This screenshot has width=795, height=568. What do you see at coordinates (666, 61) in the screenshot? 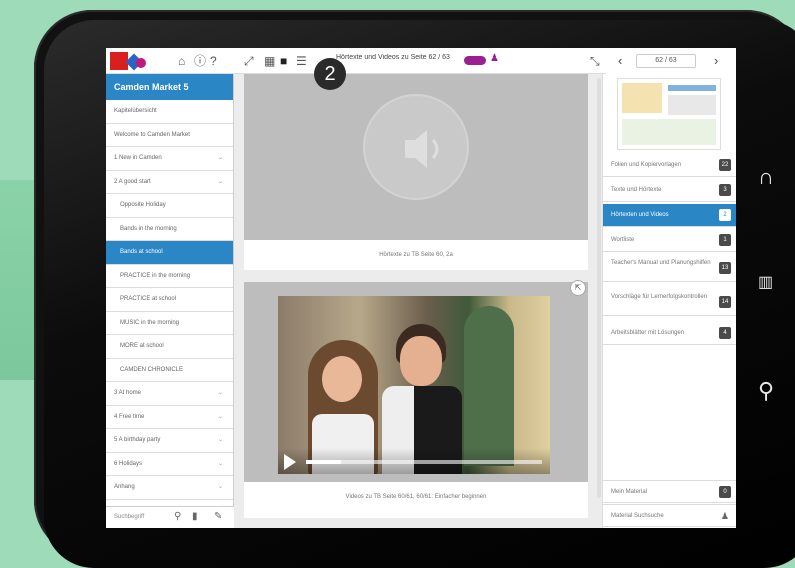
I see `page-indicator: 62 / 63` at bounding box center [666, 61].